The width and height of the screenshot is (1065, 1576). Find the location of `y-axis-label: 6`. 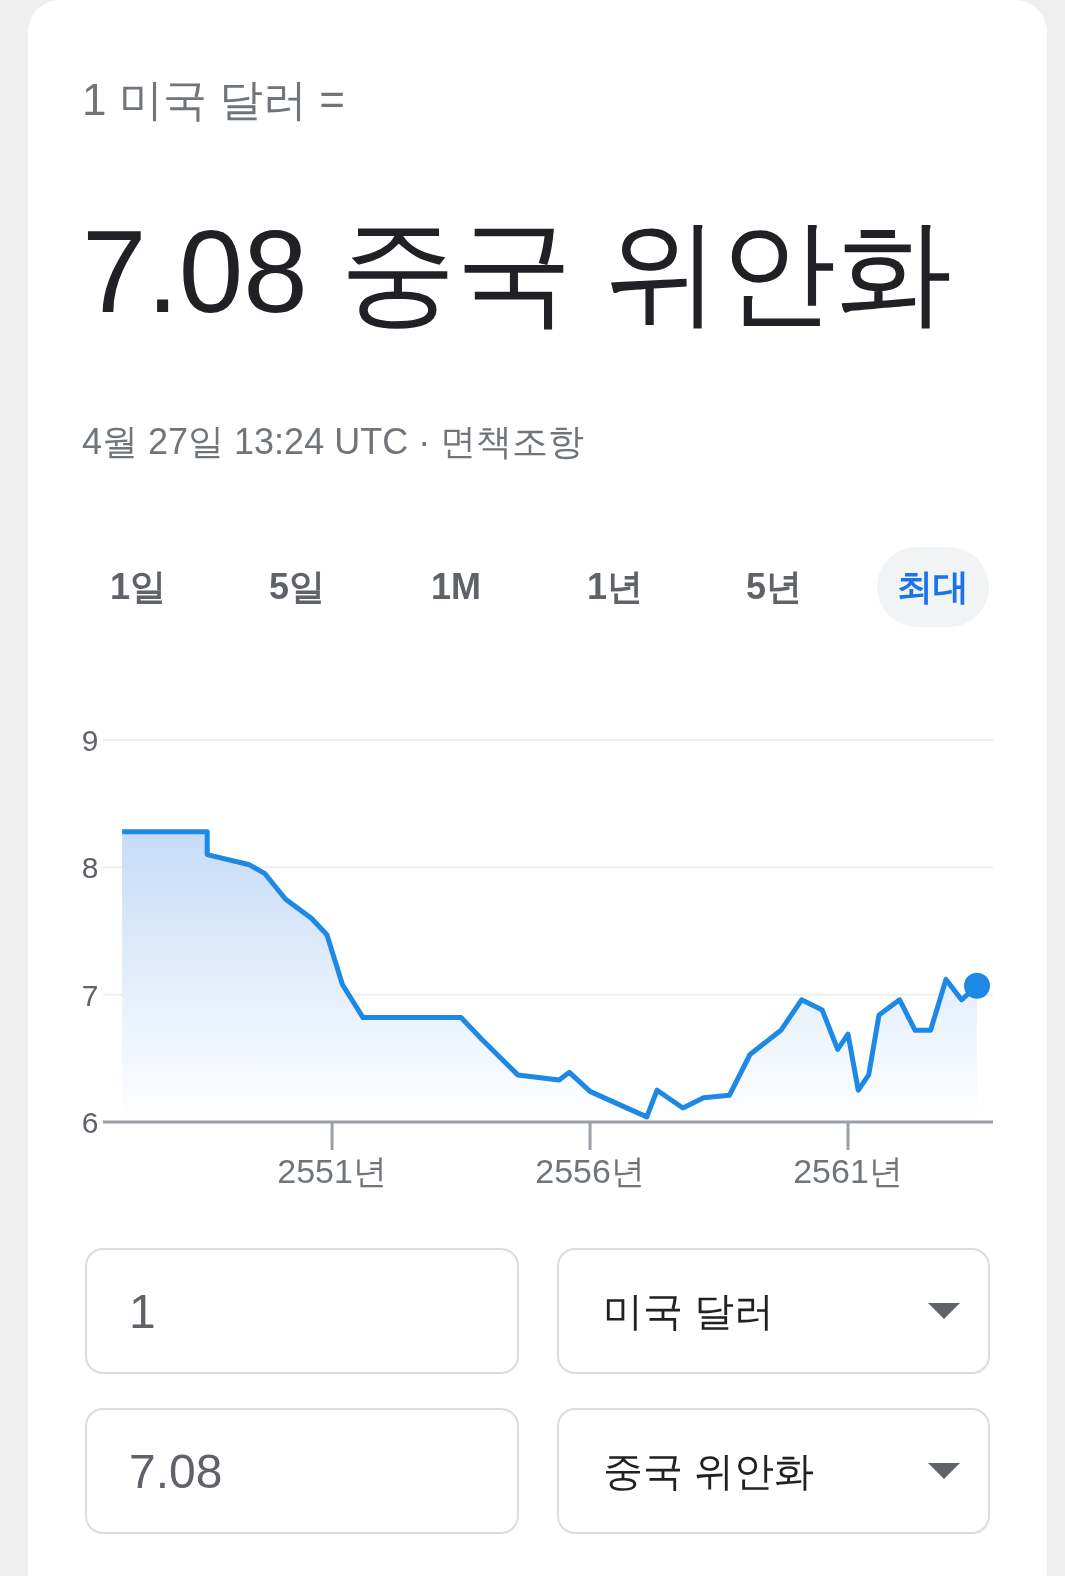

y-axis-label: 6 is located at coordinates (90, 1122).